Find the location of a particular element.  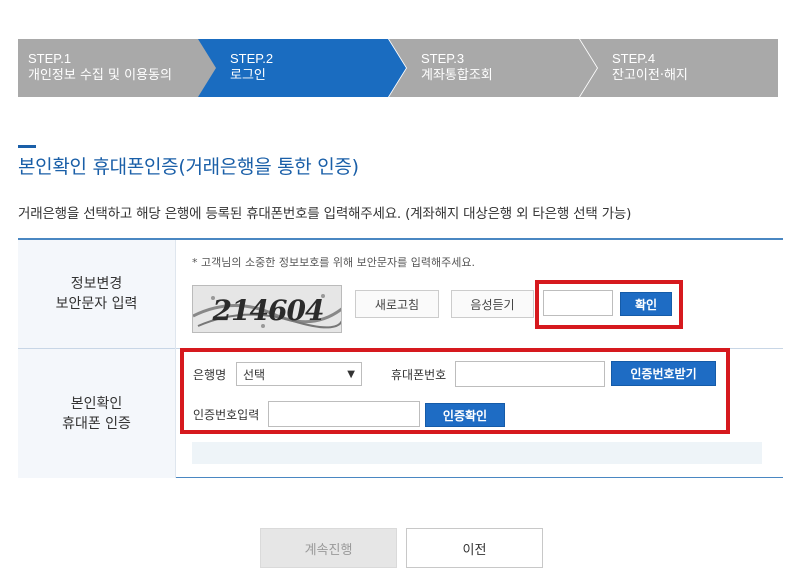

security-header-line1: 정보변경 is located at coordinates (96, 284).